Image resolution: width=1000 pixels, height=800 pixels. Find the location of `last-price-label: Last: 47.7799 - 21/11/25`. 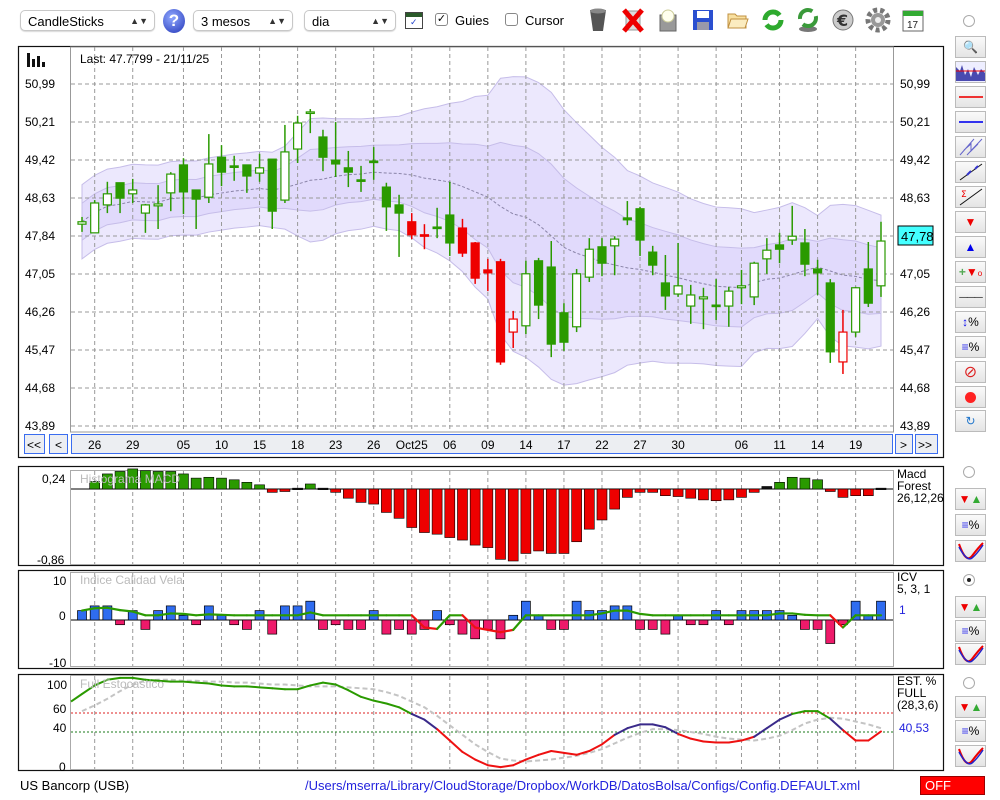

last-price-label: Last: 47.7799 - 21/11/25 is located at coordinates (145, 59).